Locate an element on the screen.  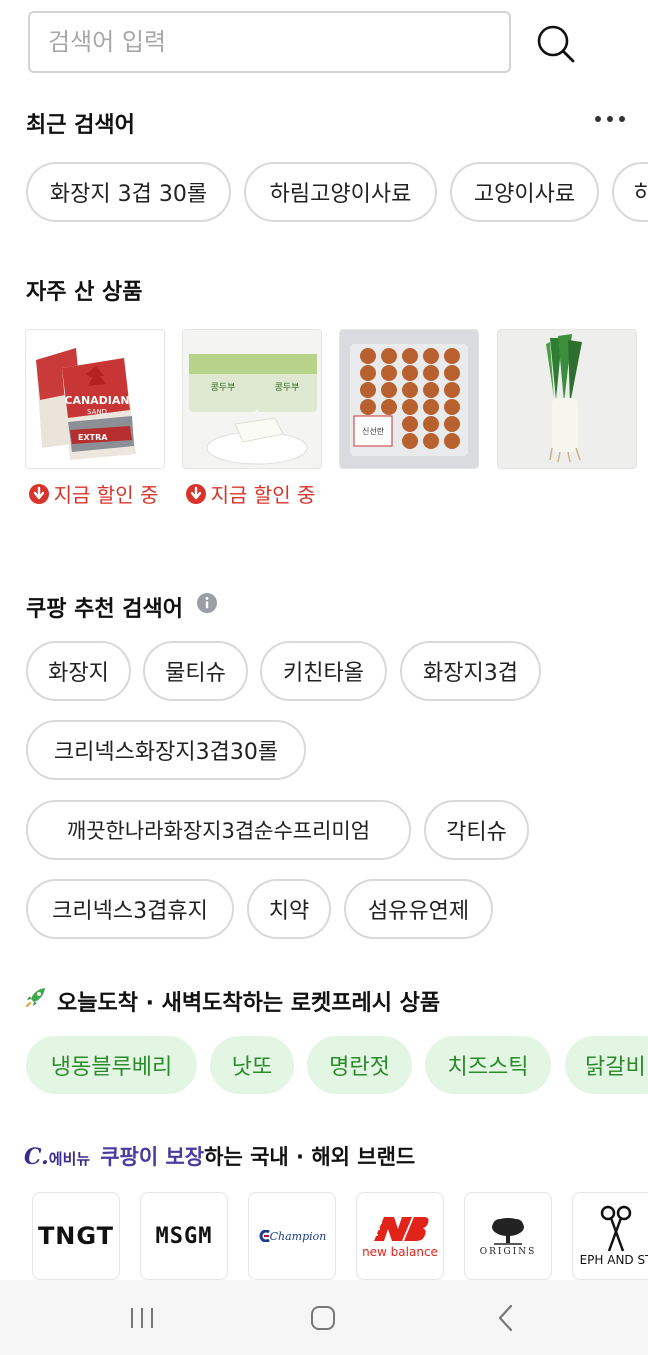
recent-search-chip: 하 is located at coordinates (630, 192).